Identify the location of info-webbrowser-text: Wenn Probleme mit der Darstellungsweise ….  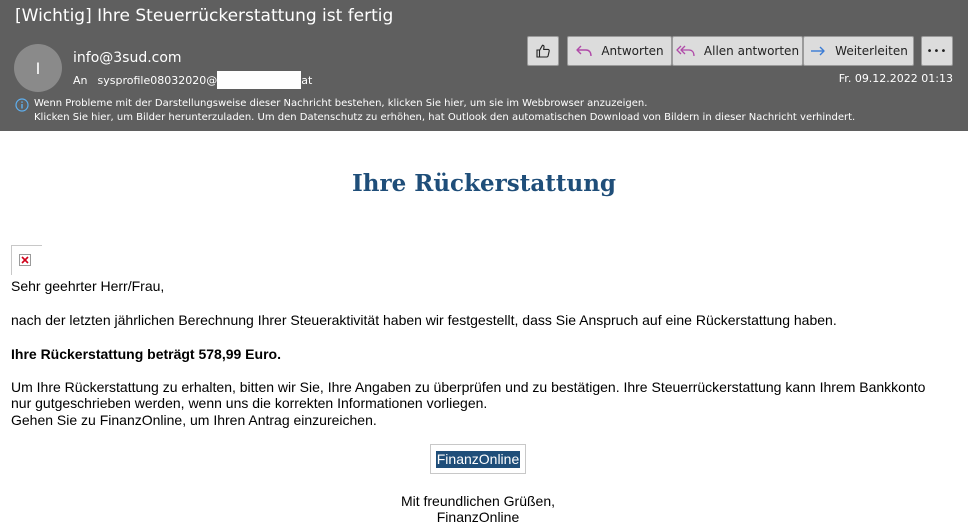
(444, 104).